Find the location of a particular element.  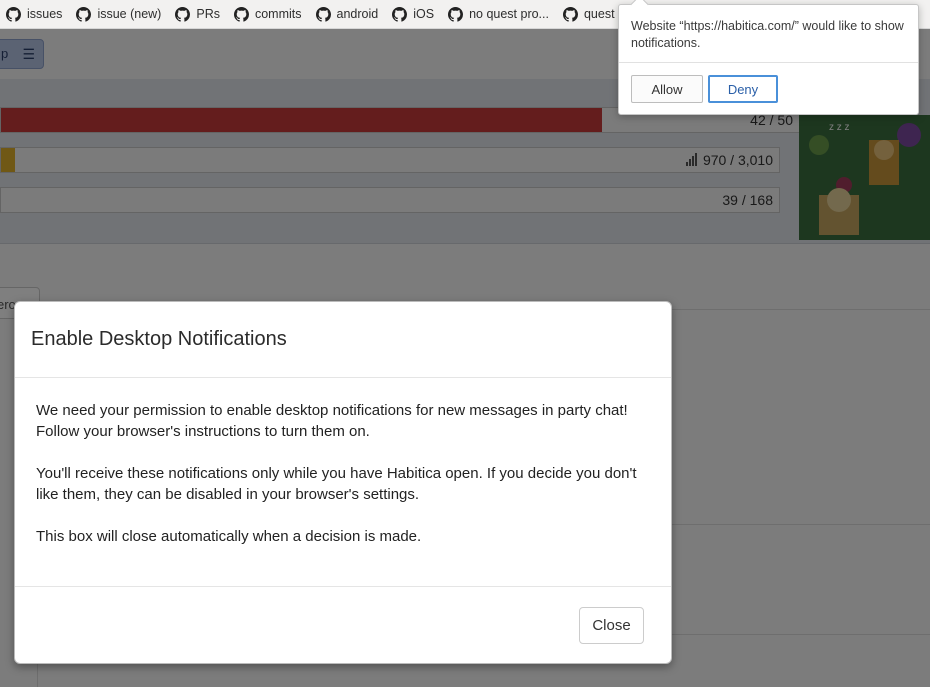

bookmark-item: issue (new) is located at coordinates (119, 14).